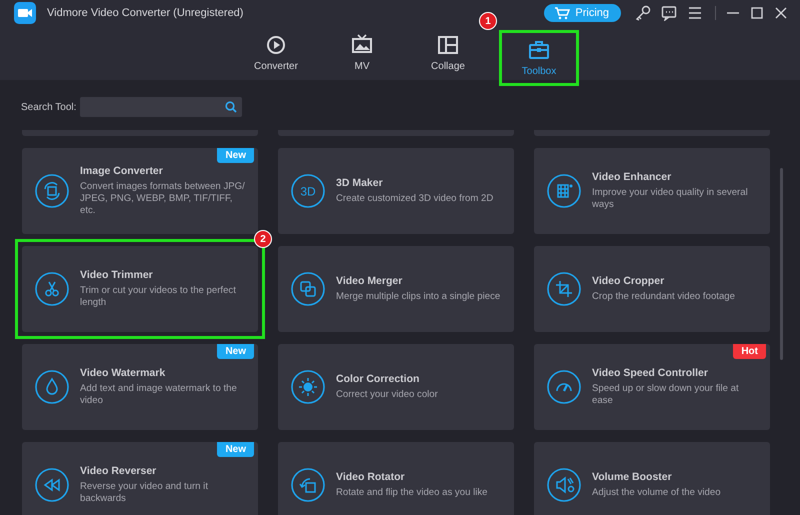 The height and width of the screenshot is (515, 800). Describe the element at coordinates (418, 297) in the screenshot. I see `tool-description: Merge multiple clips into a single piece` at that location.